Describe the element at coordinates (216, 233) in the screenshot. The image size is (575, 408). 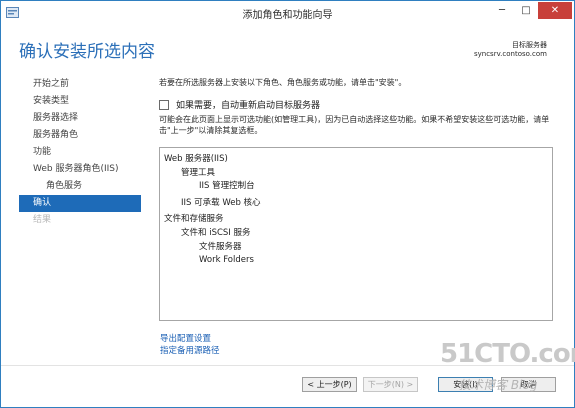
I see `list-item: 文件和 iSCSI 服务` at that location.